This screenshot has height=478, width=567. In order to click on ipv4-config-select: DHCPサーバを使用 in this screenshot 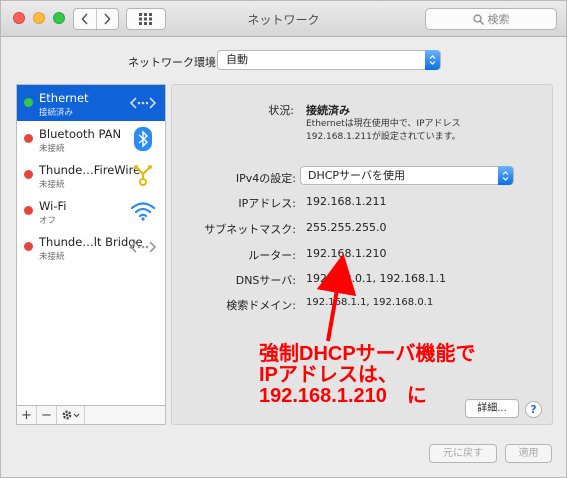, I will do `click(407, 175)`.